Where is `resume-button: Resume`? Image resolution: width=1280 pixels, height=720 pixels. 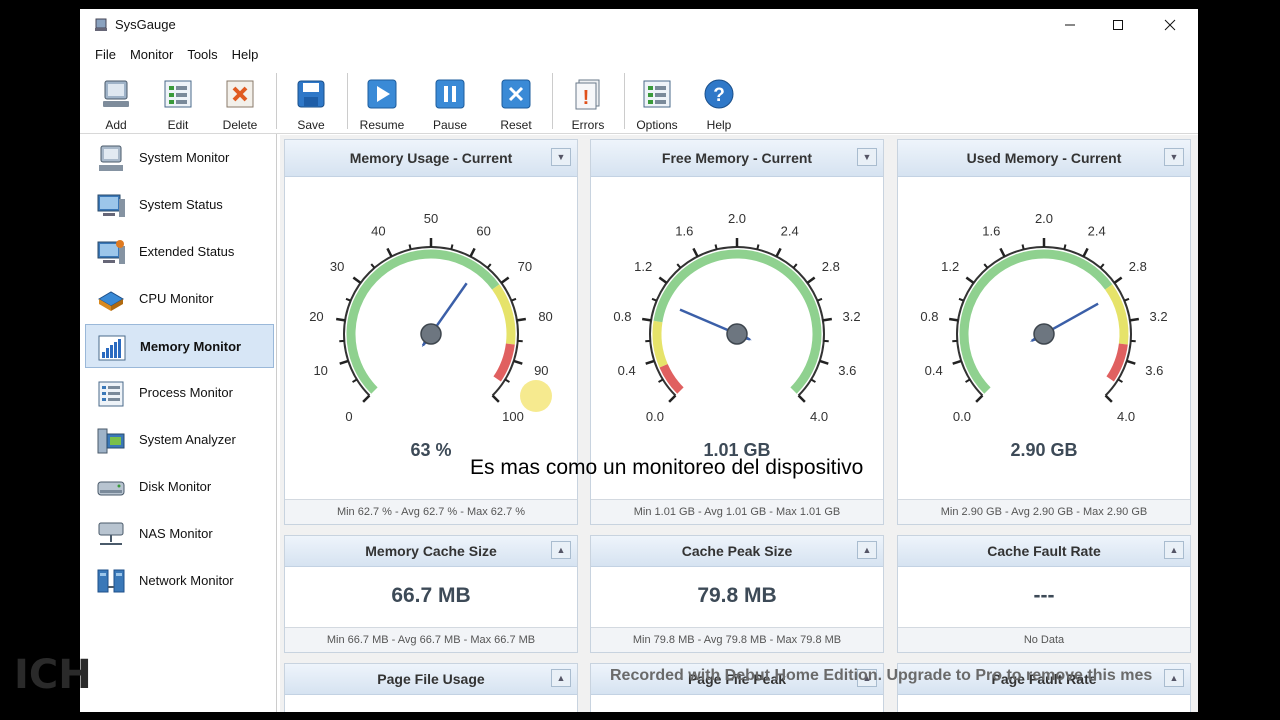
resume-button: Resume is located at coordinates (382, 101).